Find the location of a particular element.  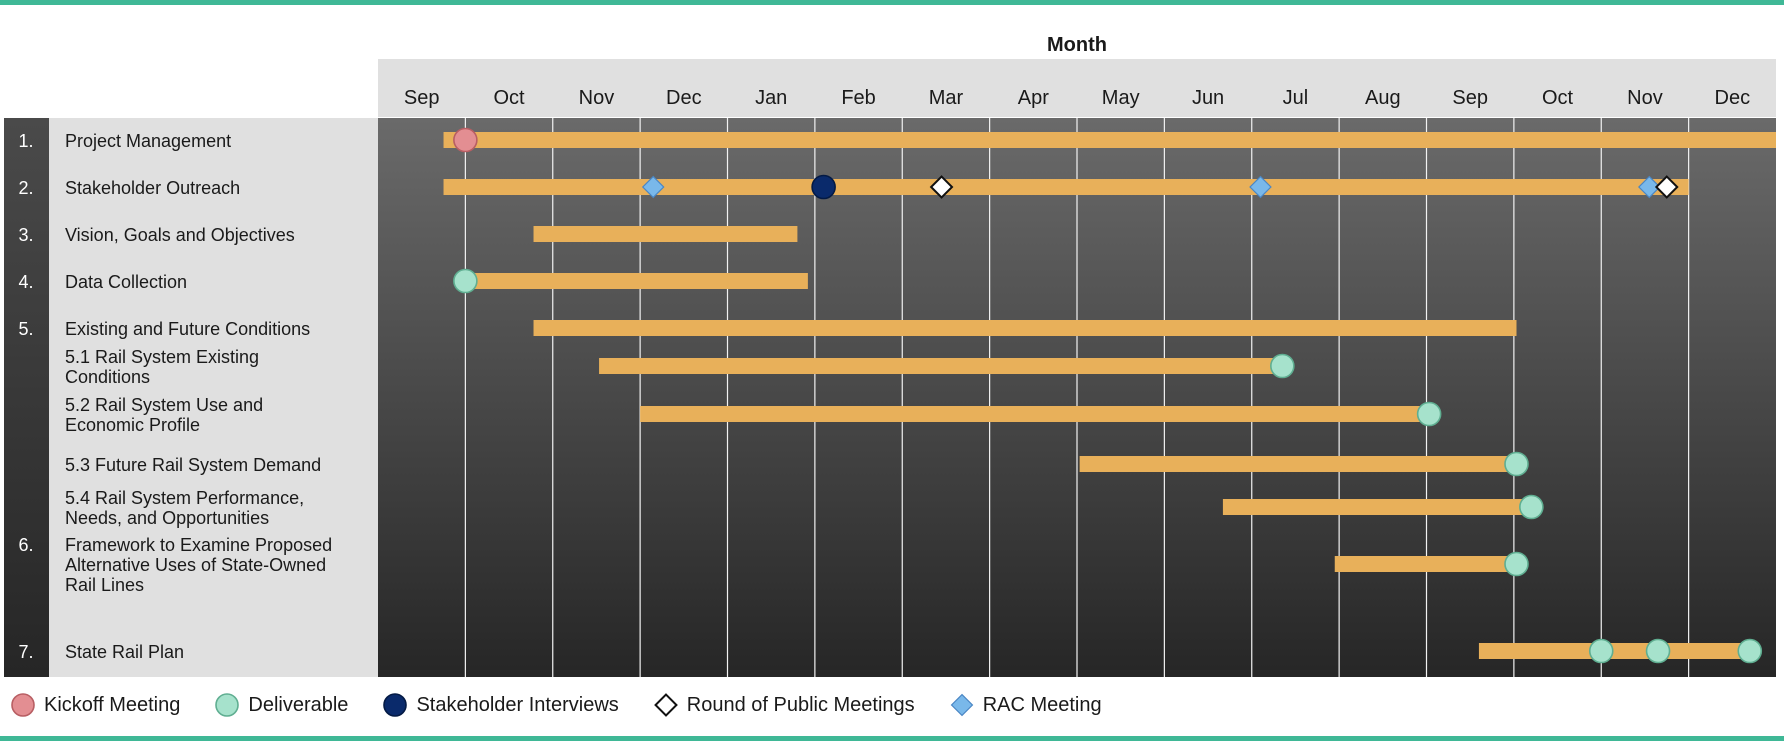

task-label: Existing and Future Conditions is located at coordinates (187, 329).